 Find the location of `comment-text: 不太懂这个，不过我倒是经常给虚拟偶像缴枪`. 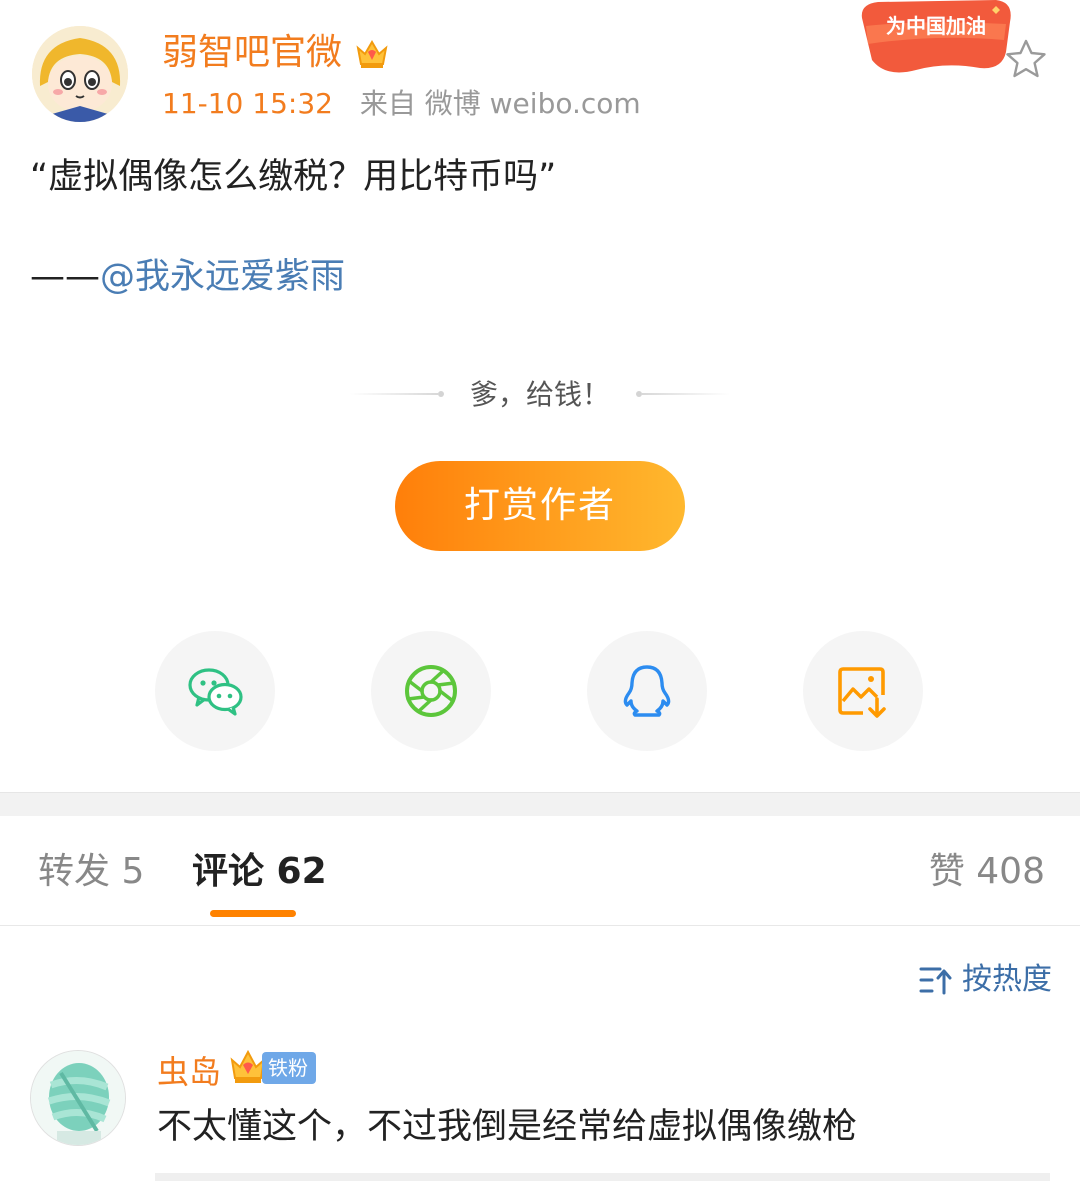

comment-text: 不太懂这个，不过我倒是经常给虚拟偶像缴枪 is located at coordinates (507, 1127).